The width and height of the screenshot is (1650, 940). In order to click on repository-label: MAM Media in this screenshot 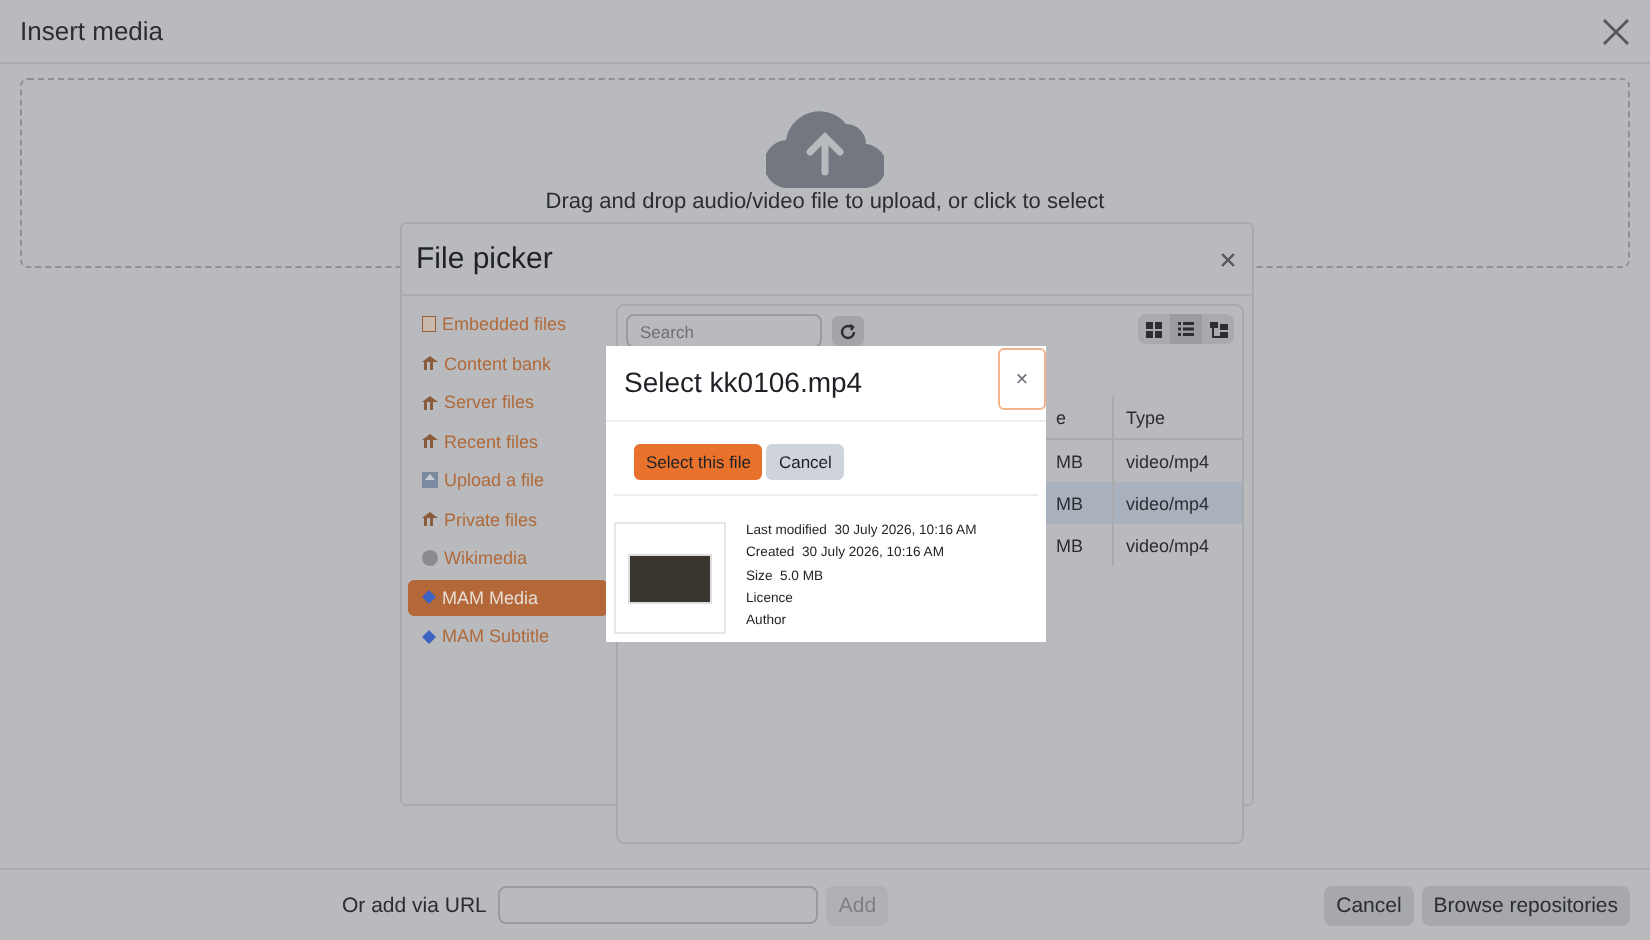, I will do `click(490, 597)`.